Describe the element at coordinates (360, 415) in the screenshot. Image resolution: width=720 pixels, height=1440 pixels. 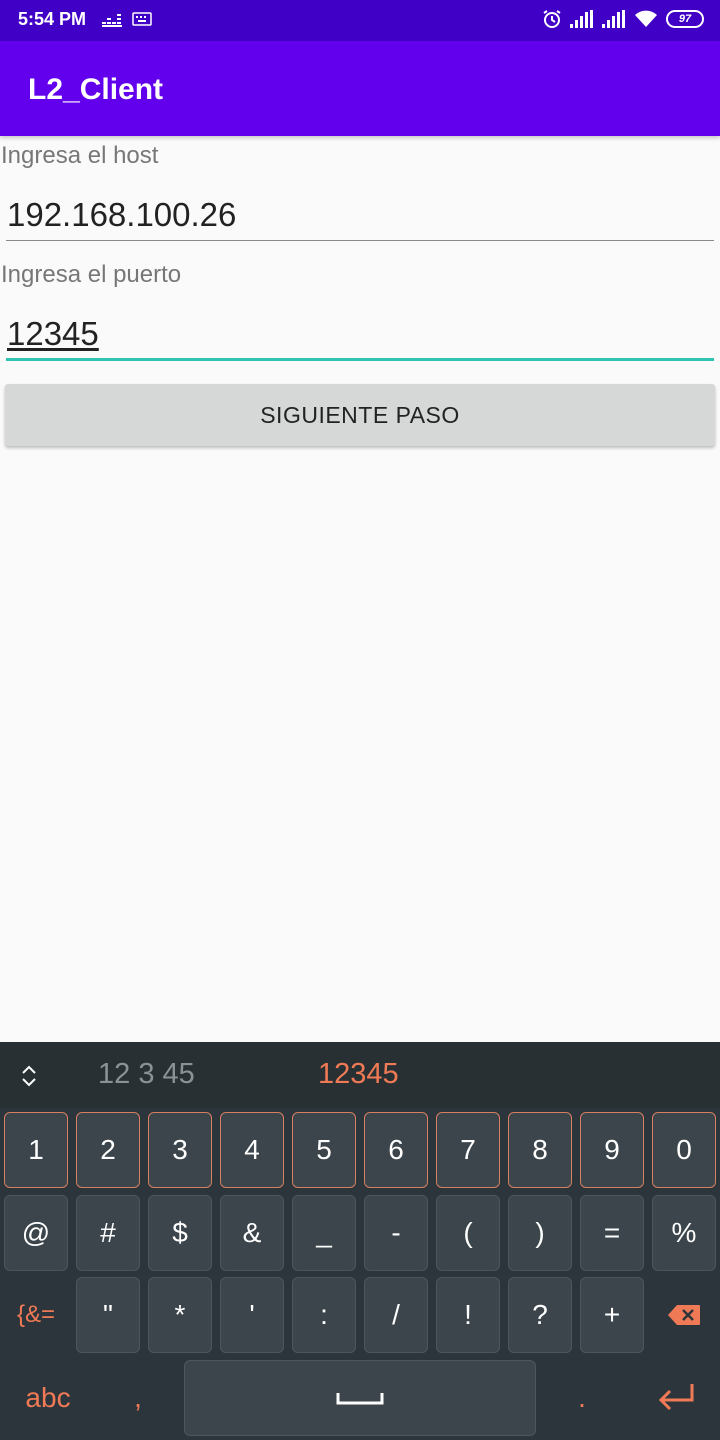
I see `next-step-button: SIGUIENTE PASO` at that location.